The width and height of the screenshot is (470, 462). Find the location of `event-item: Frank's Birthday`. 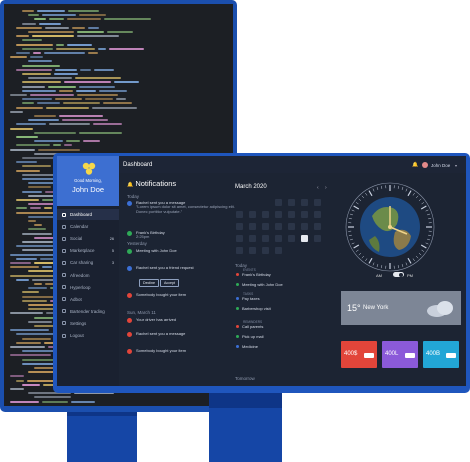

event-item: Frank's Birthday is located at coordinates (256, 274).